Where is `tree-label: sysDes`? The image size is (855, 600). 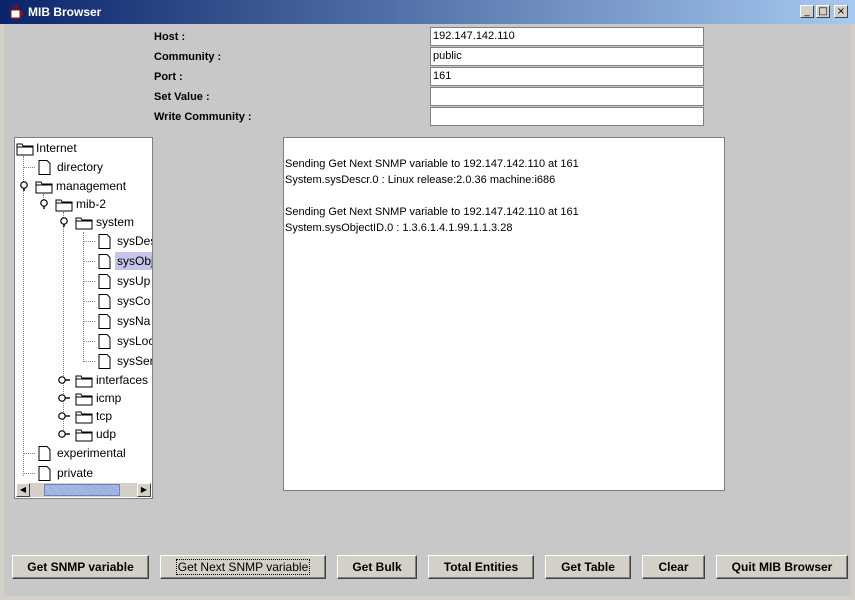
tree-label: sysDes is located at coordinates (134, 241).